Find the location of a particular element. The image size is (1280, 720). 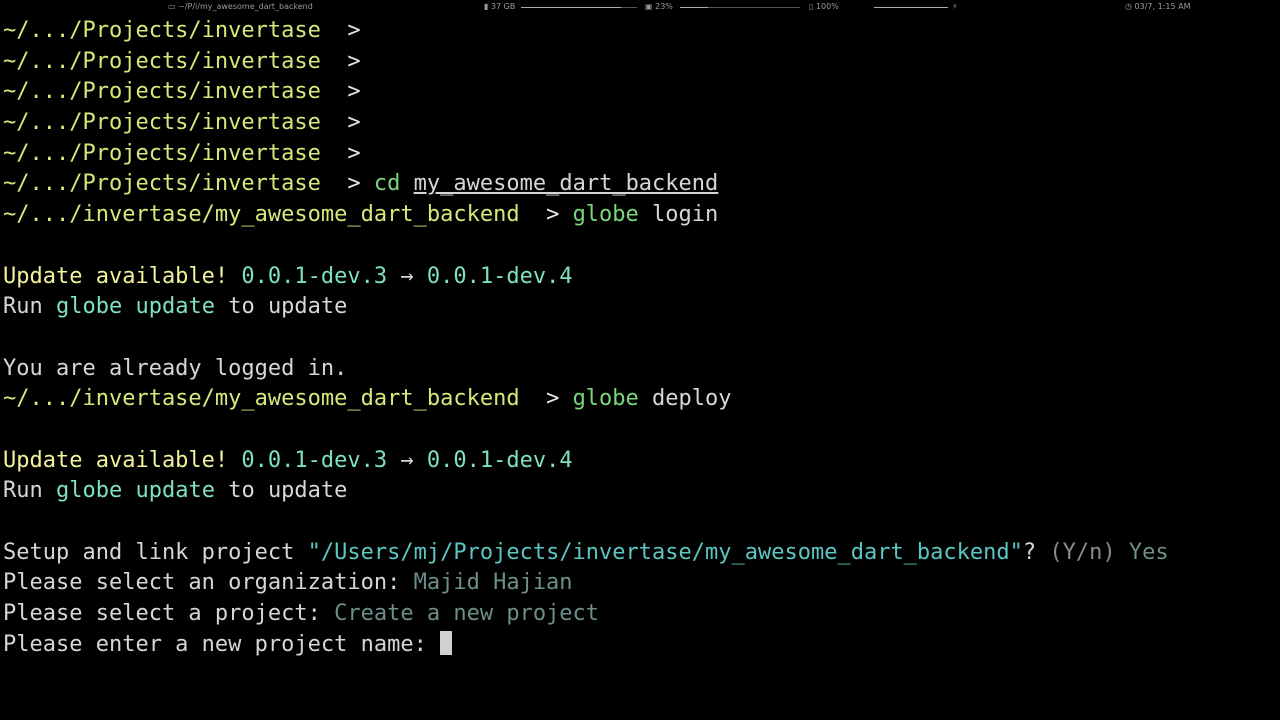

battery-indicator: ▯ 100% is located at coordinates (824, 6).